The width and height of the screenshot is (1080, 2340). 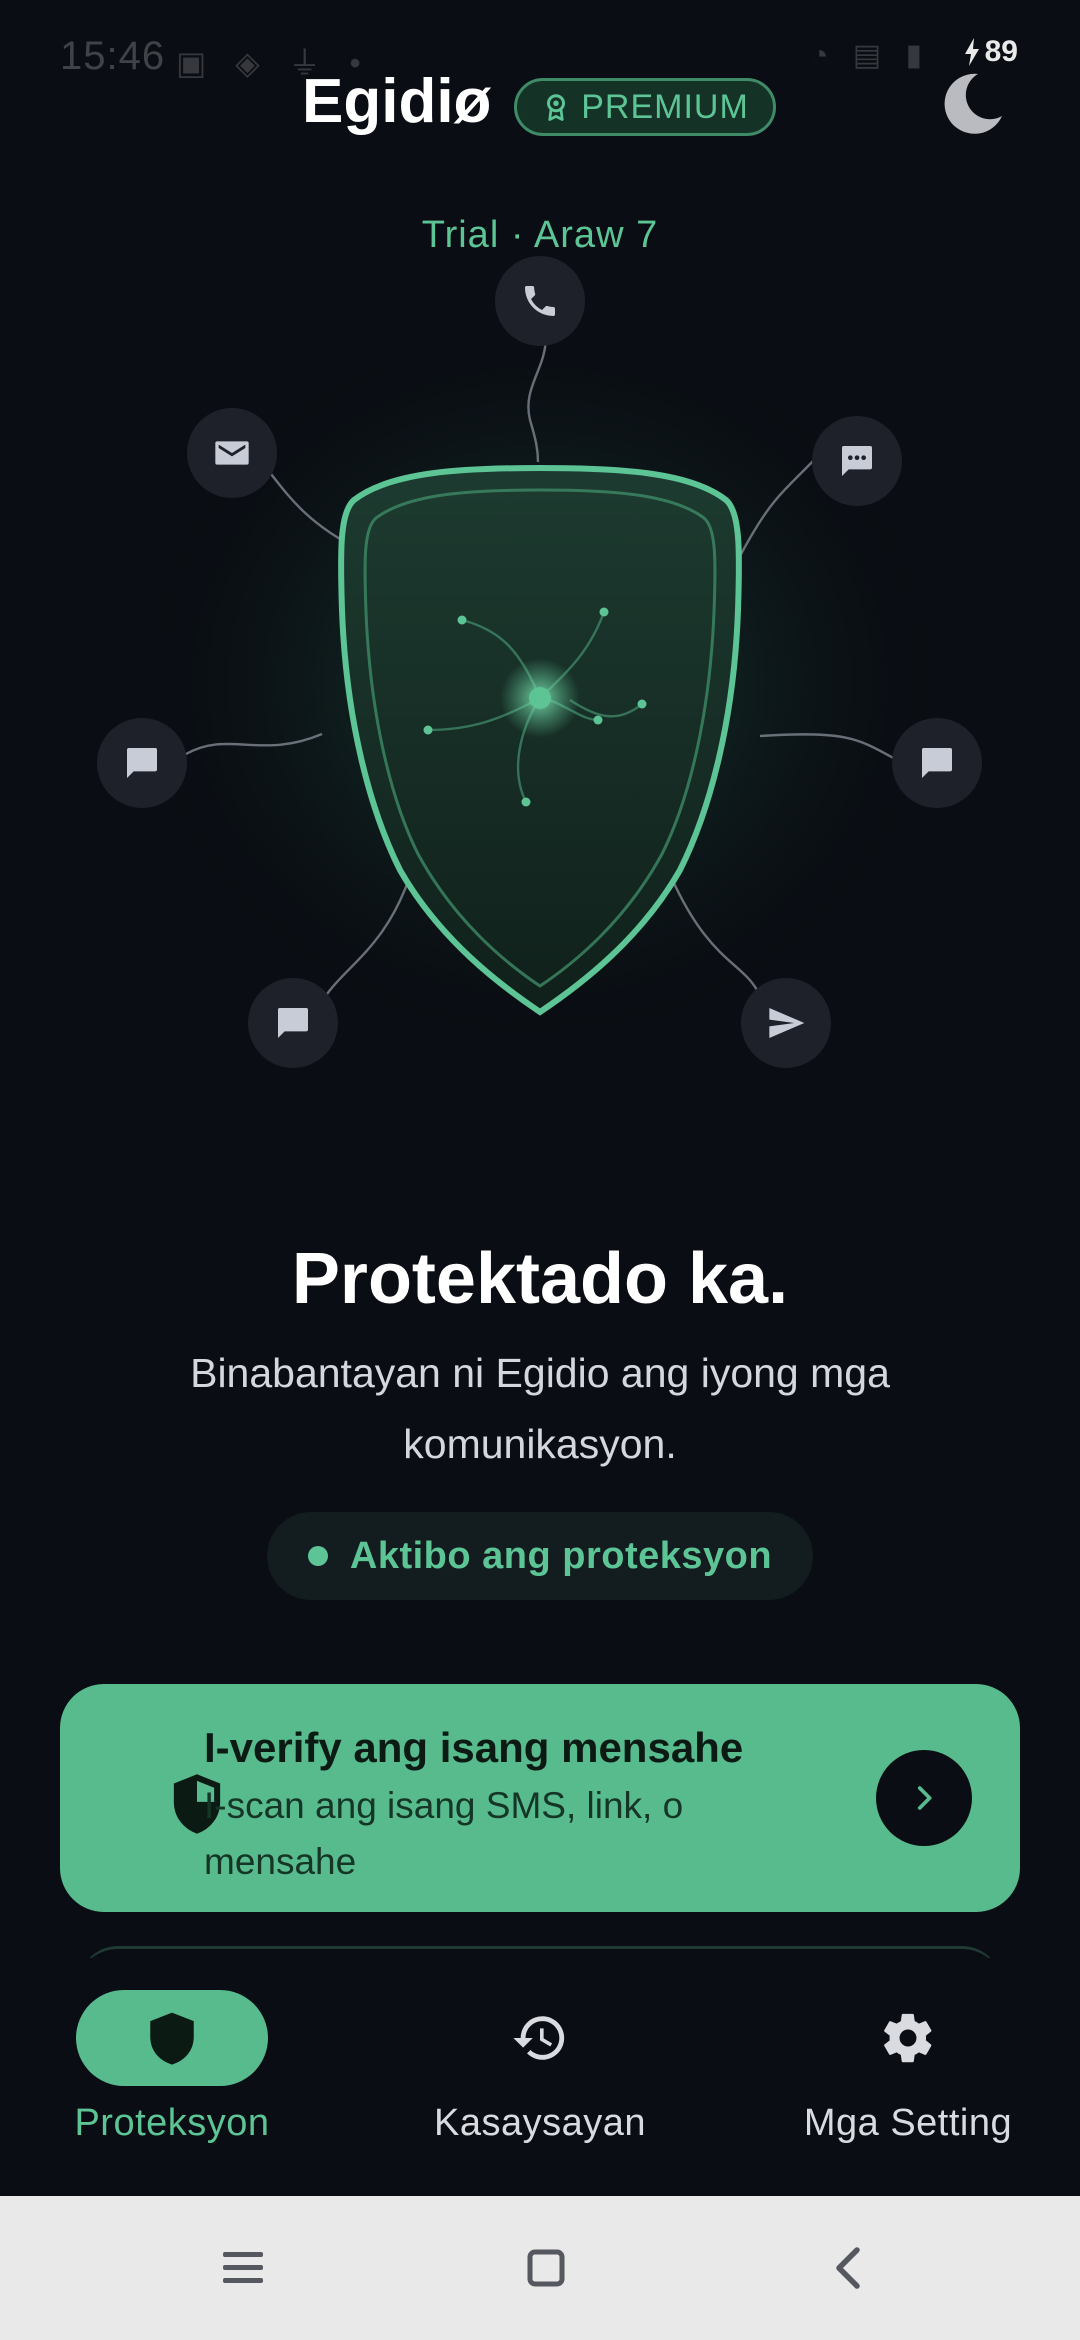 I want to click on send-node, so click(x=786, y=1023).